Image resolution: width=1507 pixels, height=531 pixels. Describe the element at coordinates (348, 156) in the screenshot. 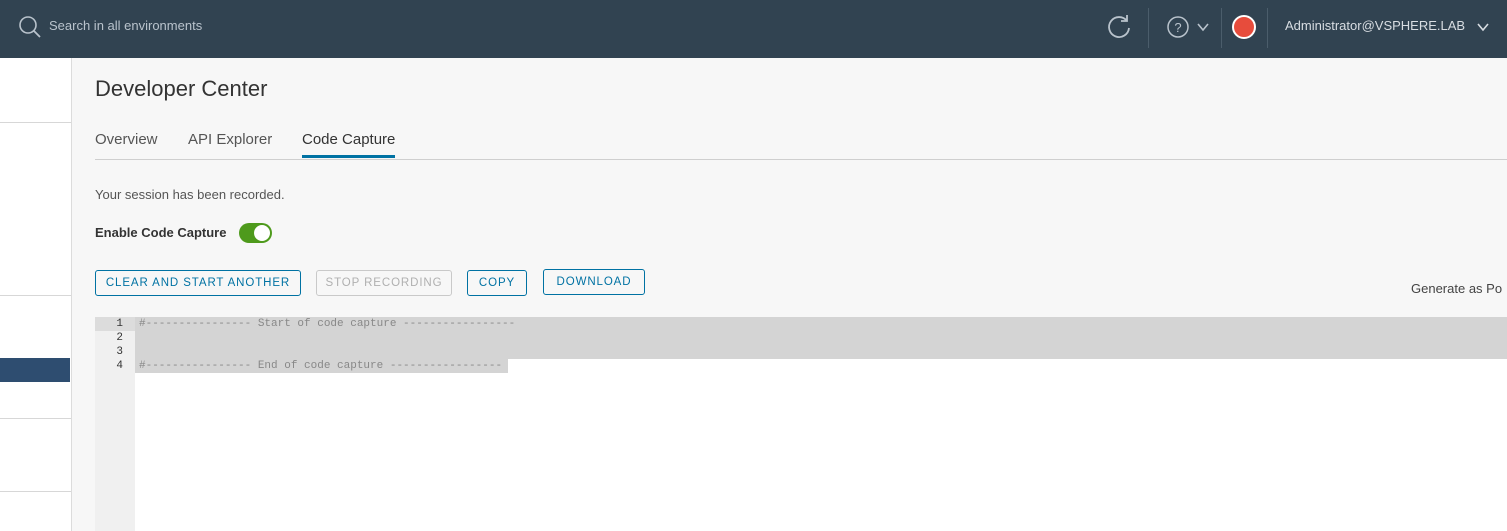

I see `active-tab-indicator` at that location.